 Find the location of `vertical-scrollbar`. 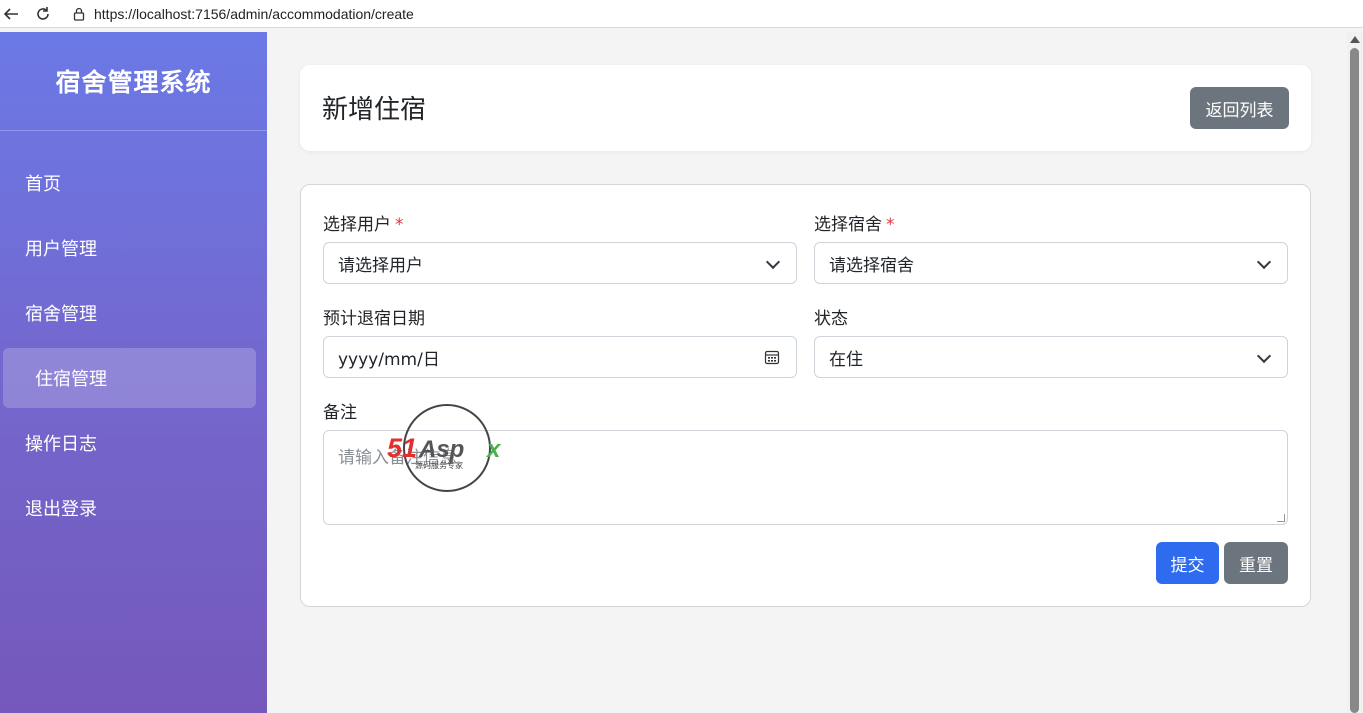

vertical-scrollbar is located at coordinates (1355, 372).